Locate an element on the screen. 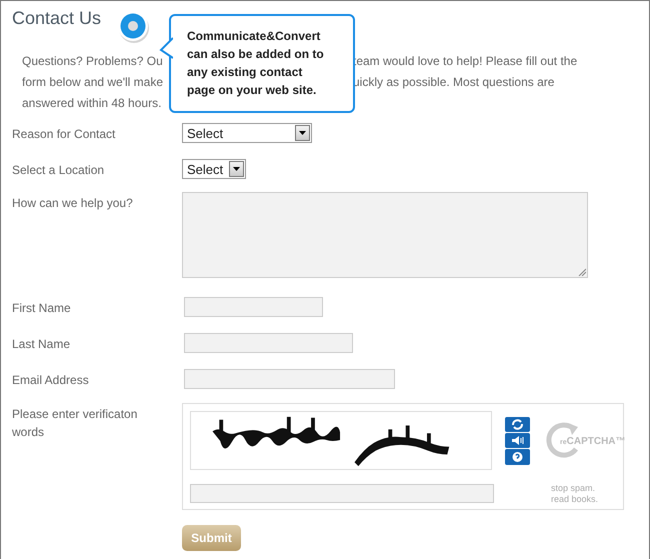  field-label: Reason for Contact is located at coordinates (64, 134).